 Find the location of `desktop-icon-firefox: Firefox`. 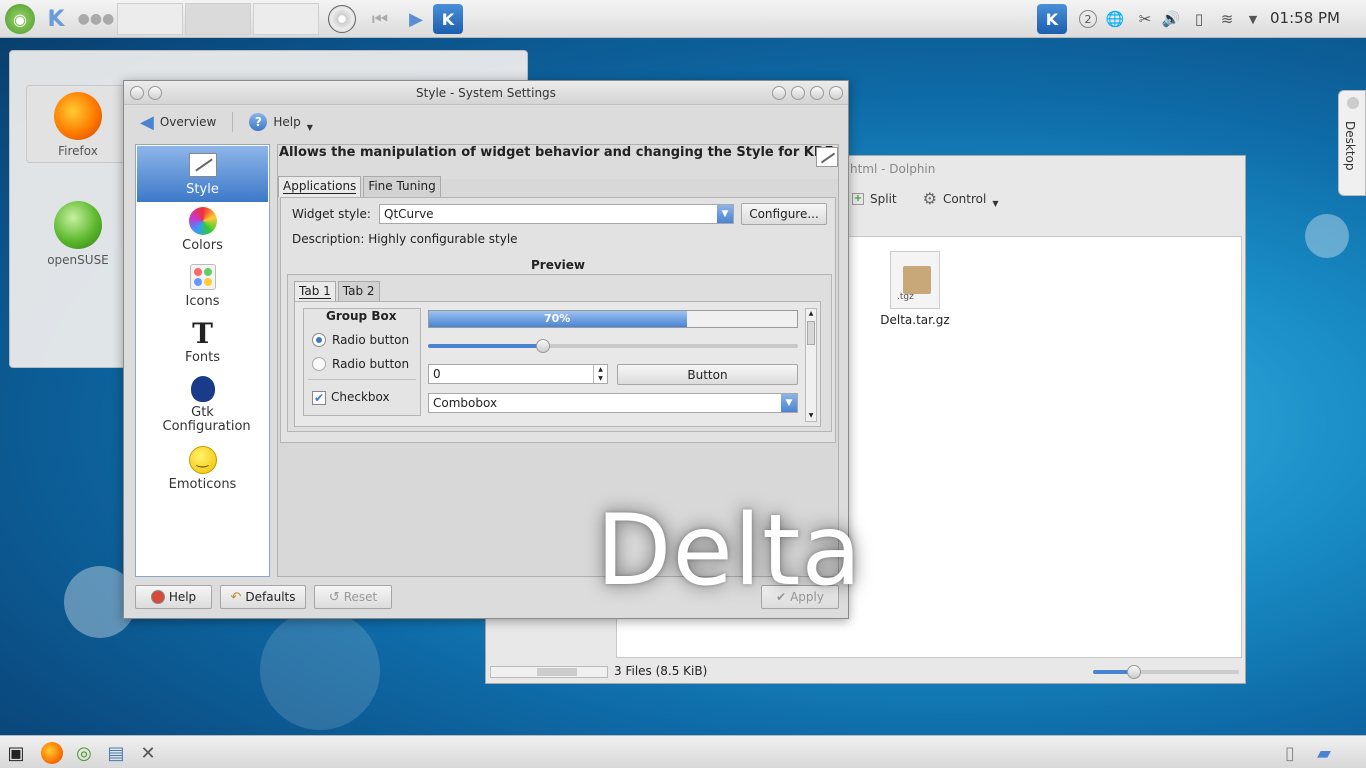

desktop-icon-firefox: Firefox is located at coordinates (78, 124).